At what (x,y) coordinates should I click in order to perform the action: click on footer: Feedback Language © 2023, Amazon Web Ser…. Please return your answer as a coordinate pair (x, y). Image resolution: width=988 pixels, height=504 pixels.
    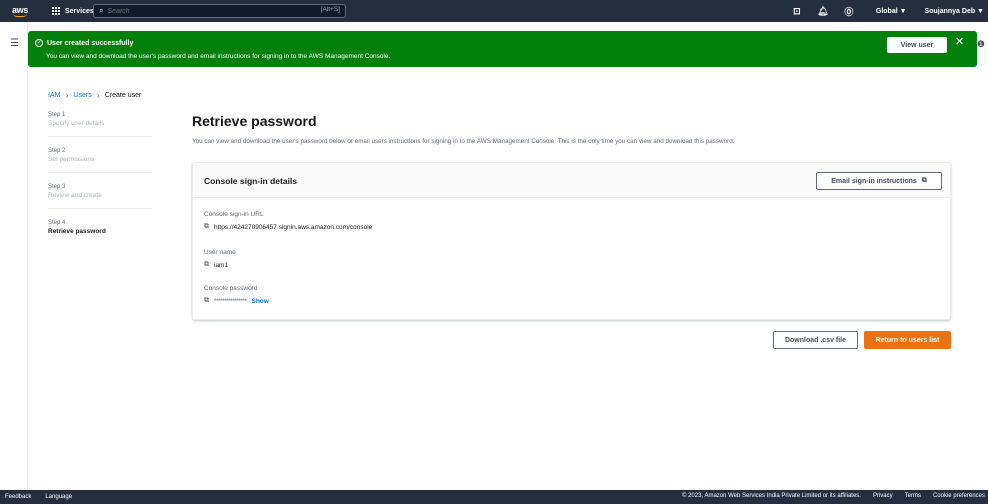
    Looking at the image, I should click on (494, 497).